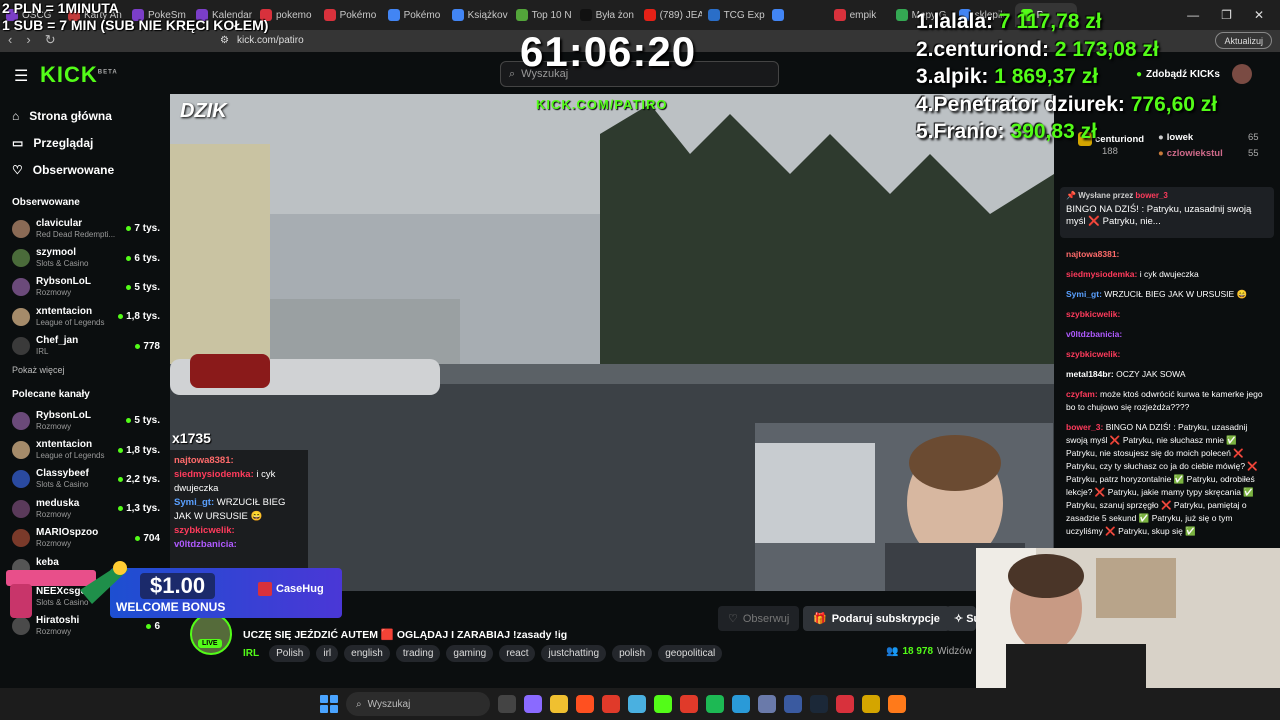  What do you see at coordinates (418, 653) in the screenshot?
I see `stream-tag: trading` at bounding box center [418, 653].